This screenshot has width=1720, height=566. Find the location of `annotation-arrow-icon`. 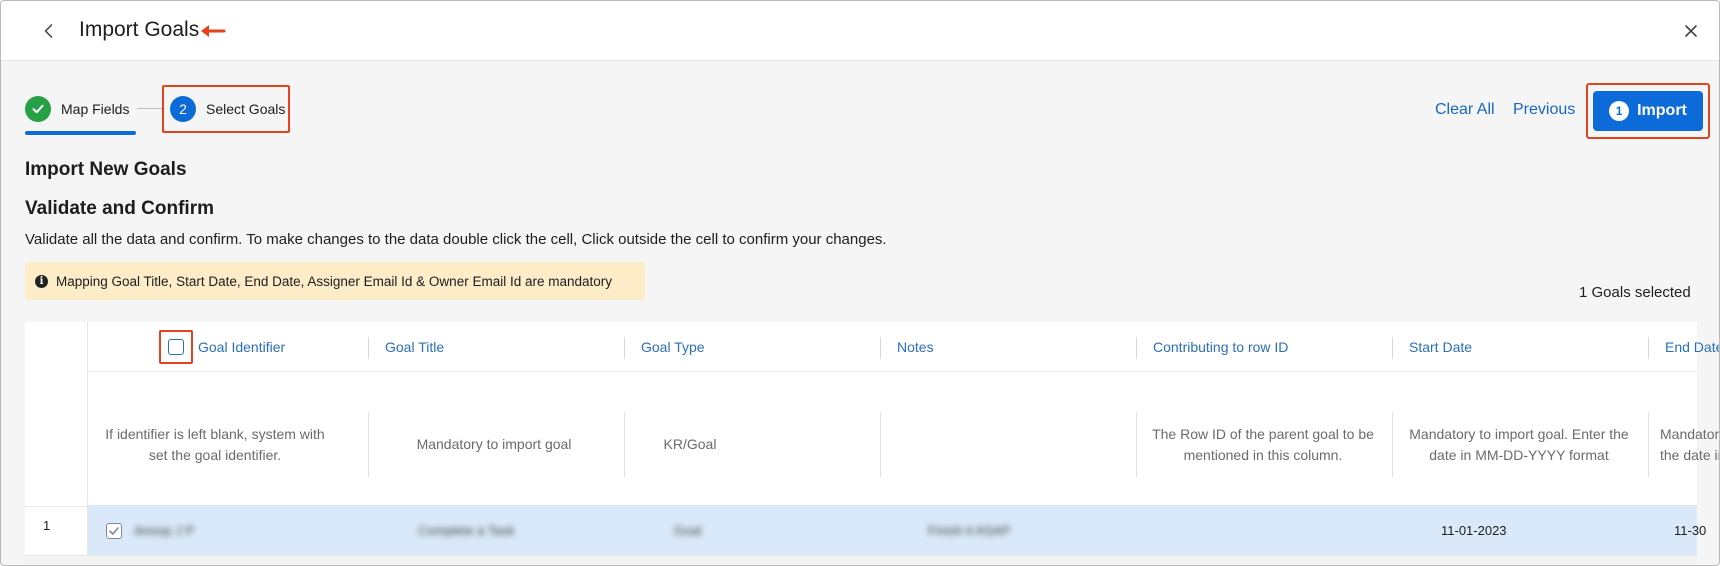

annotation-arrow-icon is located at coordinates (213, 31).